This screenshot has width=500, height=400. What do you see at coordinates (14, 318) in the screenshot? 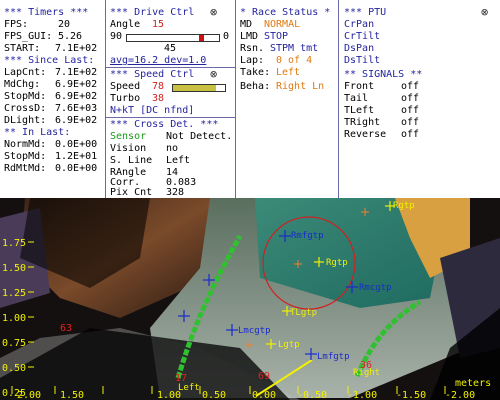
I see `y-tick-label: 1.00` at bounding box center [14, 318].